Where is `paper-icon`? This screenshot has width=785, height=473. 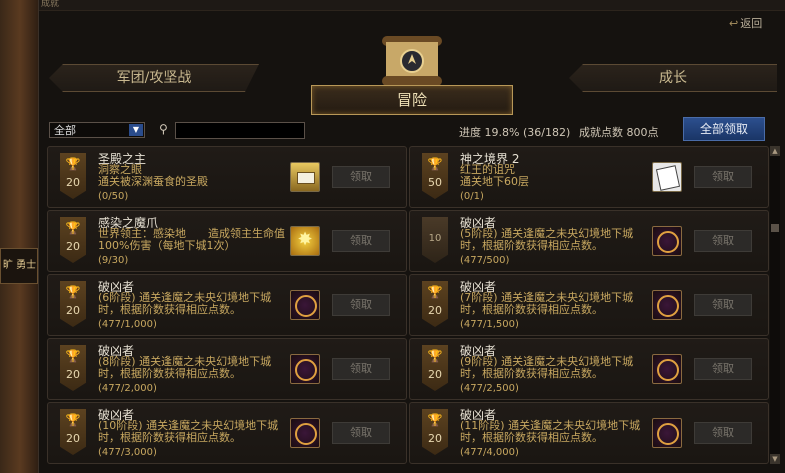
paper-icon is located at coordinates (667, 177).